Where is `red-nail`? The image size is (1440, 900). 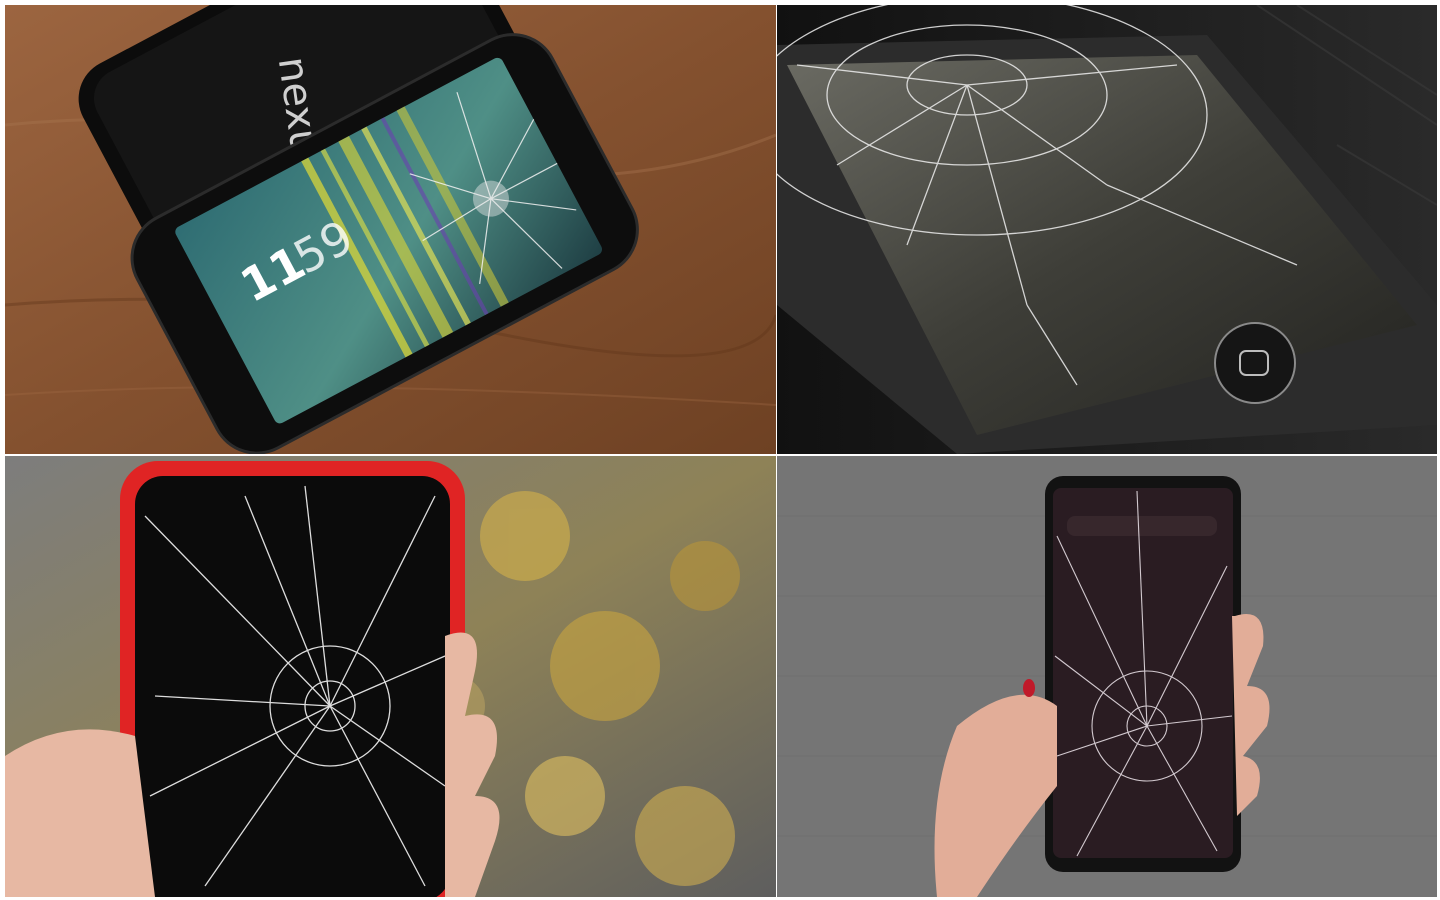 red-nail is located at coordinates (1029, 688).